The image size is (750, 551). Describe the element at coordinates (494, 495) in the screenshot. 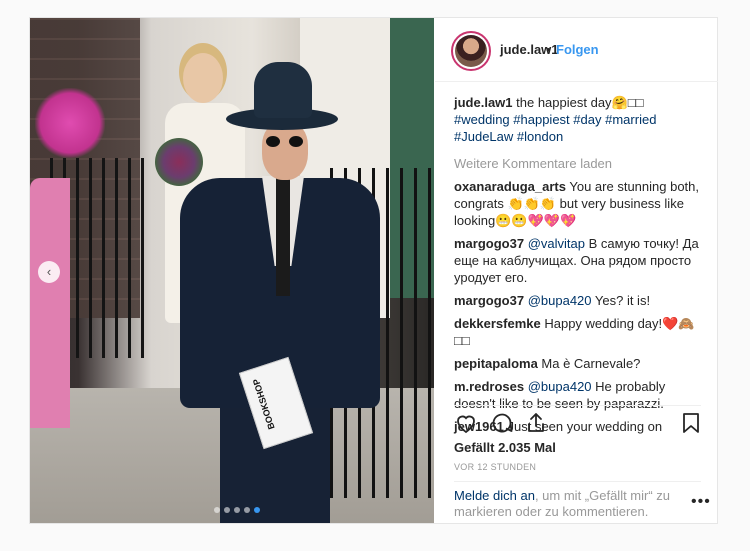

I see `login-link: Melde dich an` at that location.